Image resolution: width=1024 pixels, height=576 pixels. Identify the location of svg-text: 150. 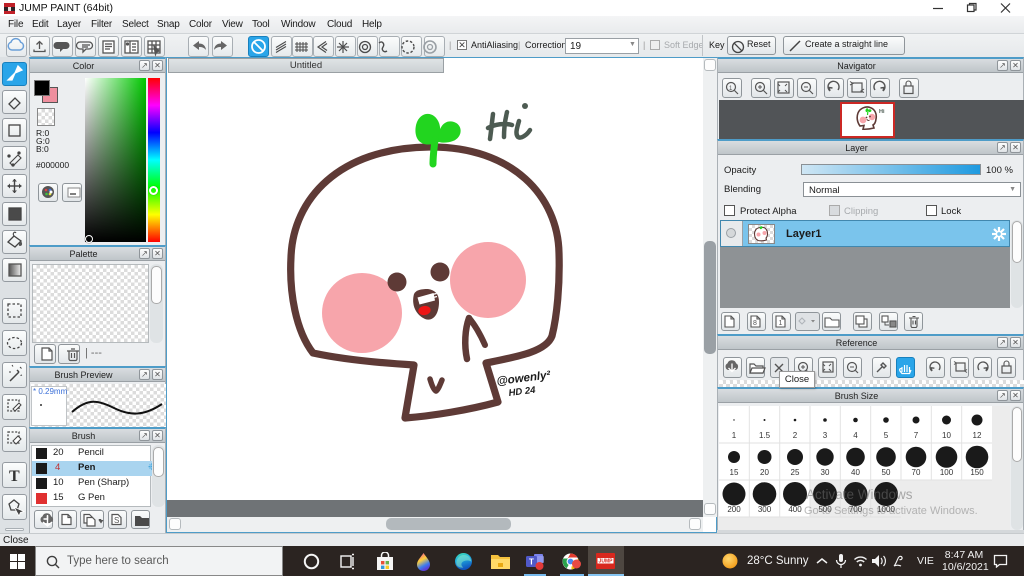
(977, 472).